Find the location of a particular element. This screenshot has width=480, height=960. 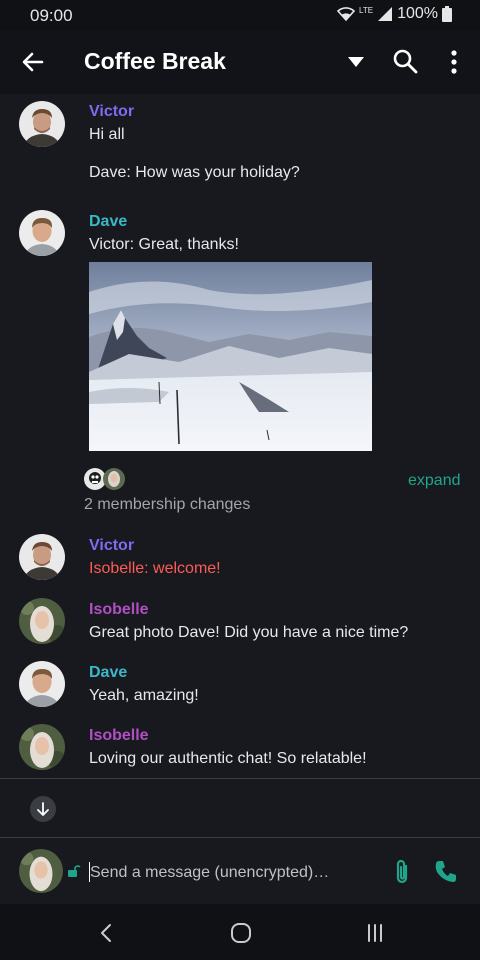

nav-back-icon is located at coordinates (107, 933).